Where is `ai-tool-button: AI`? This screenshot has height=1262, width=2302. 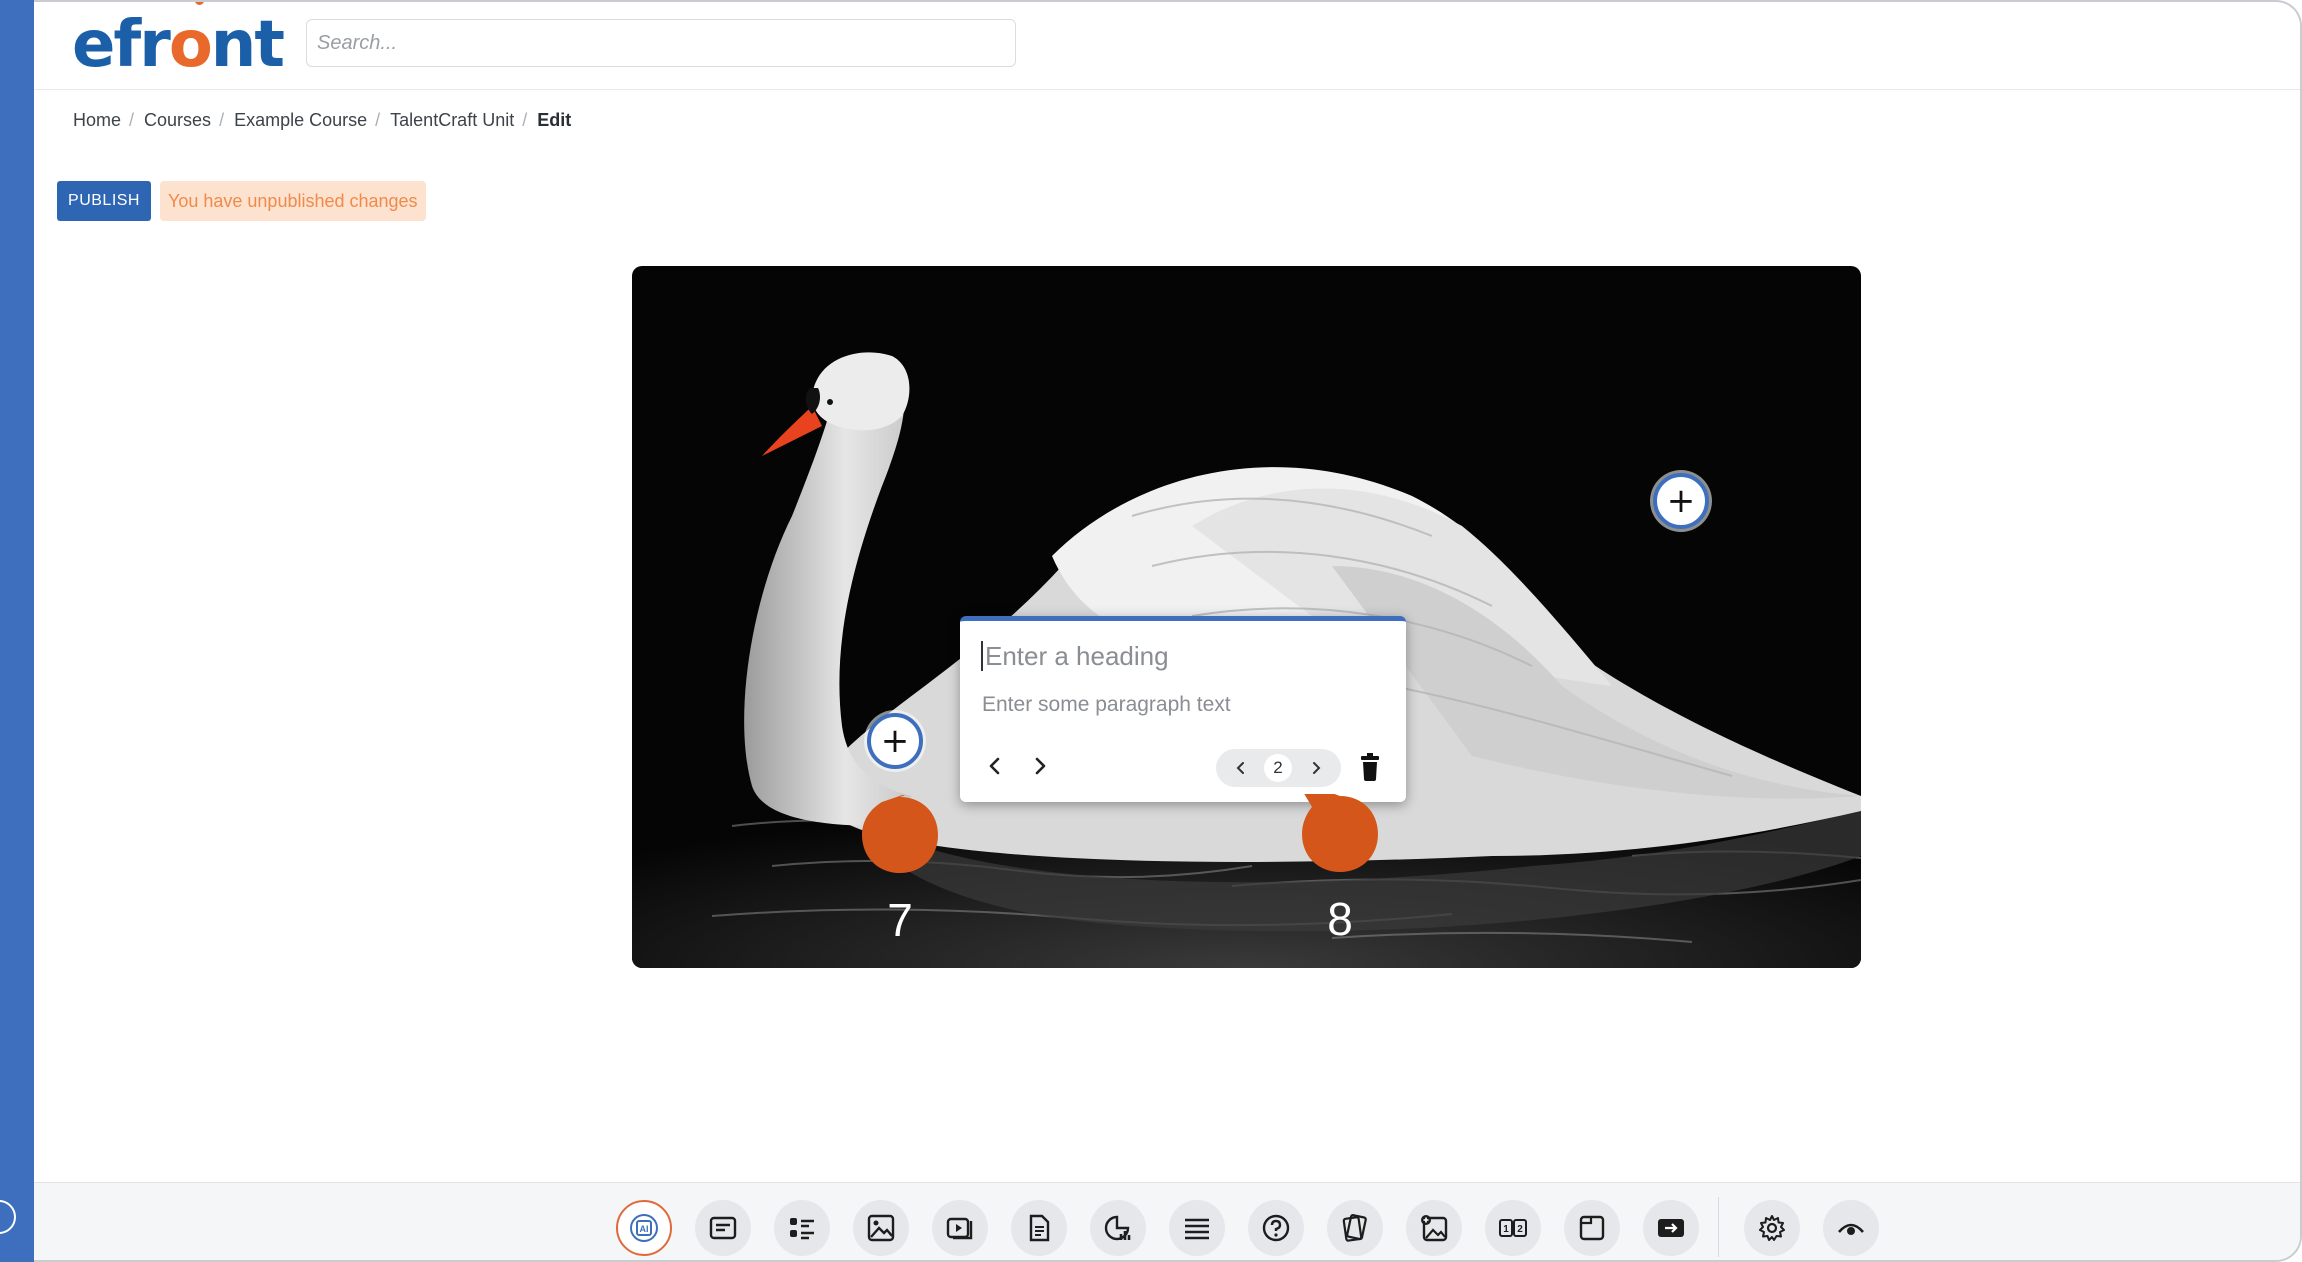 ai-tool-button: AI is located at coordinates (644, 1228).